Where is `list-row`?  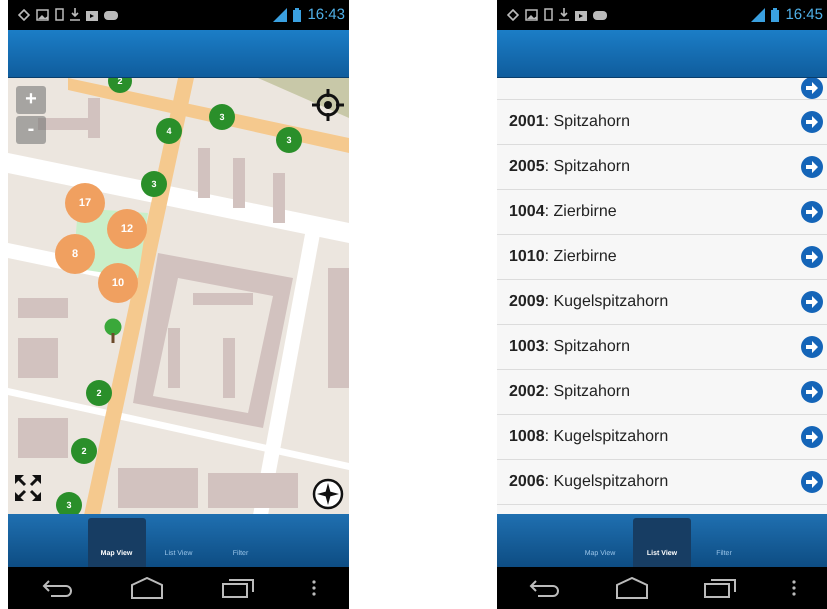
list-row is located at coordinates (662, 89).